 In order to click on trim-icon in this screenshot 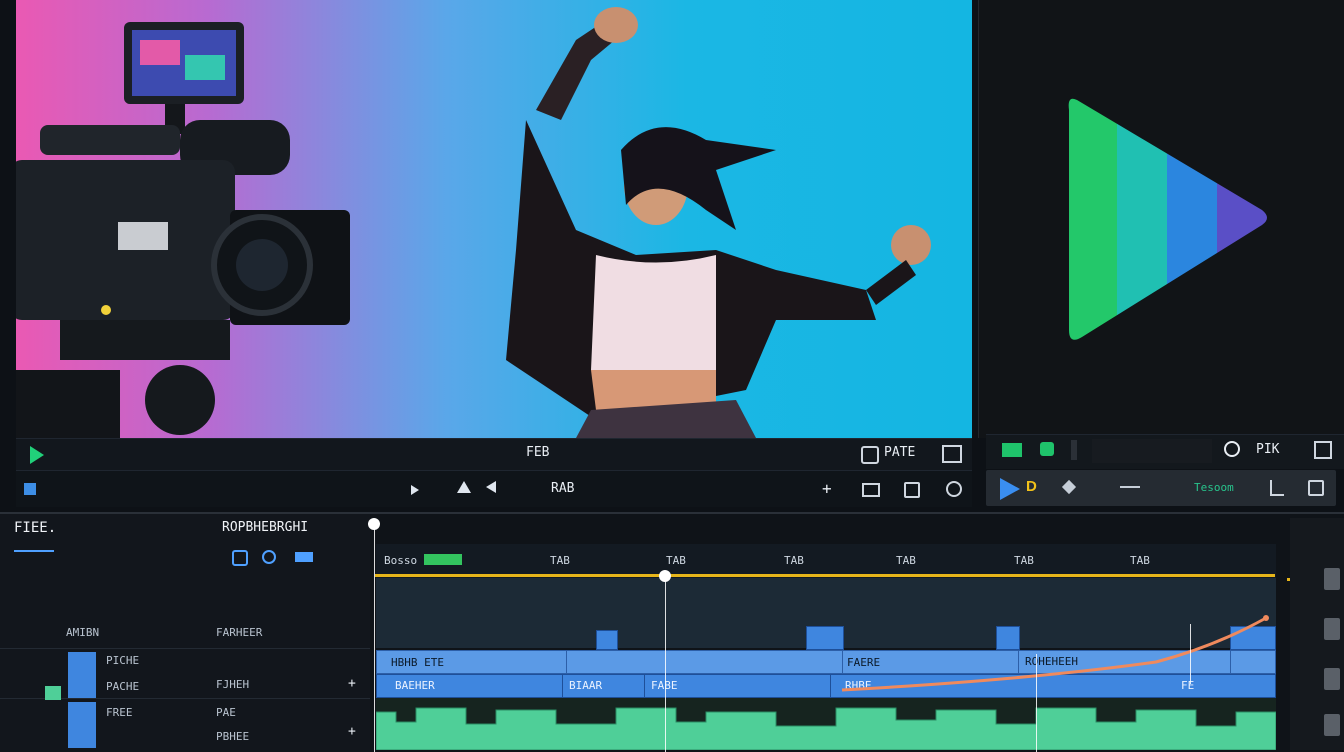, I will do `click(1130, 487)`.